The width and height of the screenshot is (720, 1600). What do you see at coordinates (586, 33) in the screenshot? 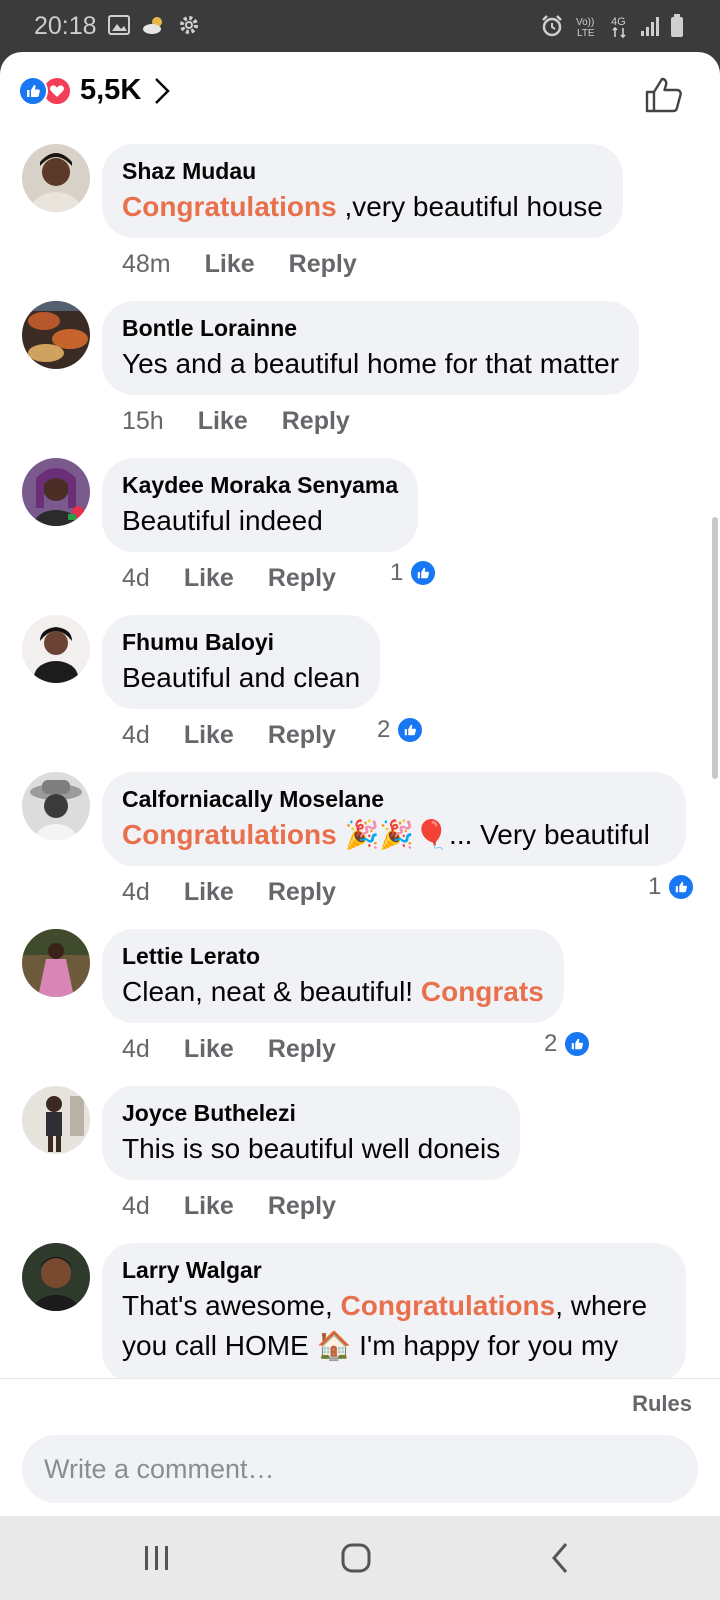
I see `svg-text: LTE` at bounding box center [586, 33].